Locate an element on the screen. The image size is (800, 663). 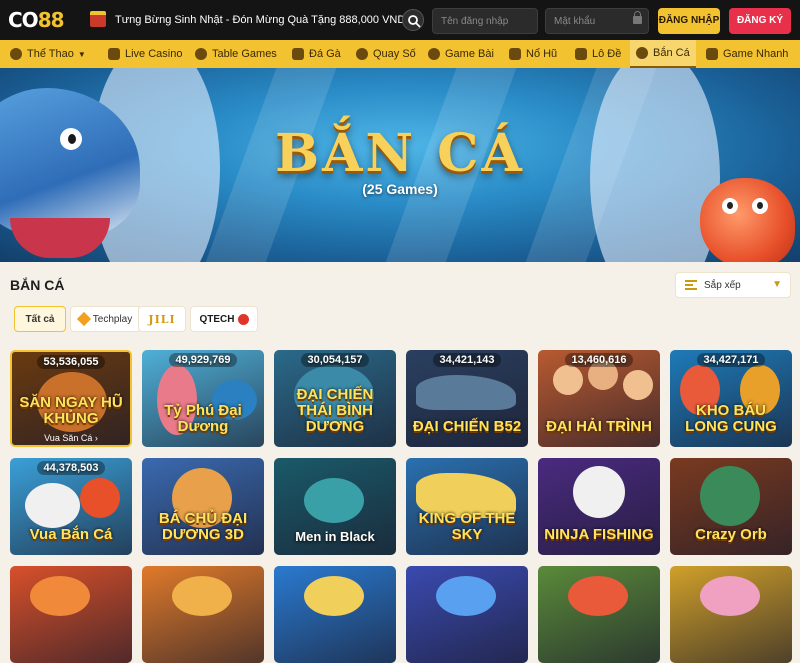
poker-chip-icon is located at coordinates (201, 54).